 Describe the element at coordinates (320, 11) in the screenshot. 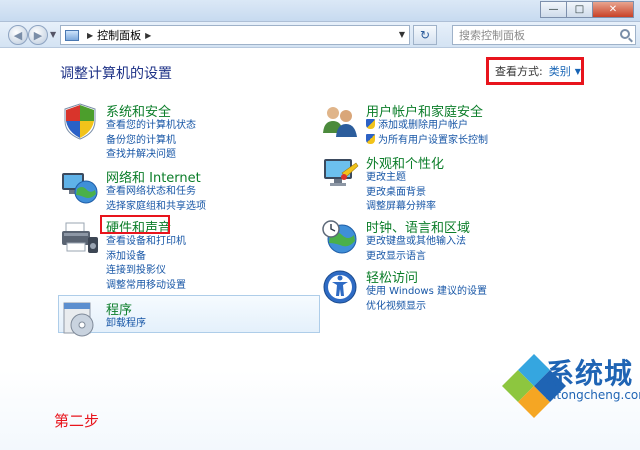

I see `window-titlebar: — □ ✕` at that location.